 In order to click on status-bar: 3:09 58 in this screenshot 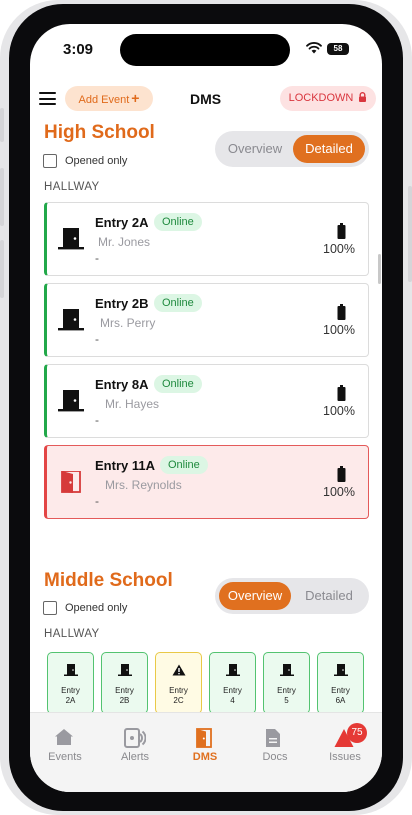, I will do `click(206, 50)`.